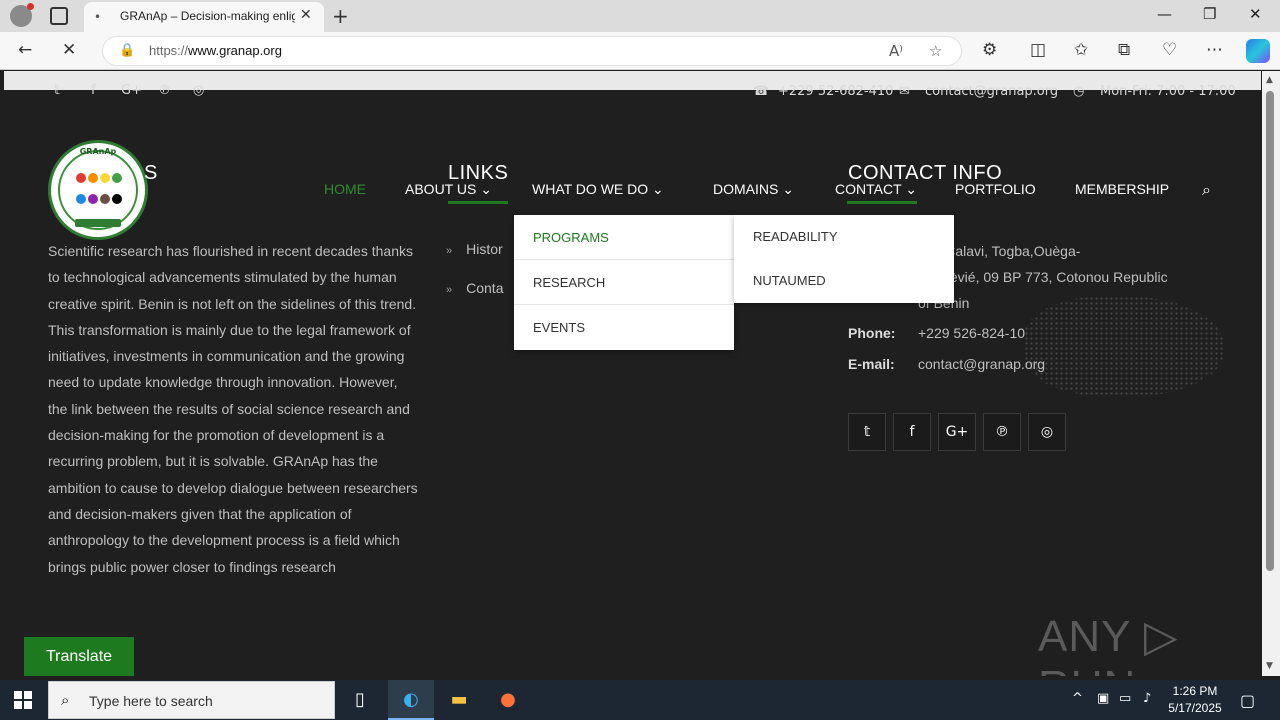 This screenshot has height=720, width=1280. I want to click on url-host: www.granap.org, so click(235, 50).